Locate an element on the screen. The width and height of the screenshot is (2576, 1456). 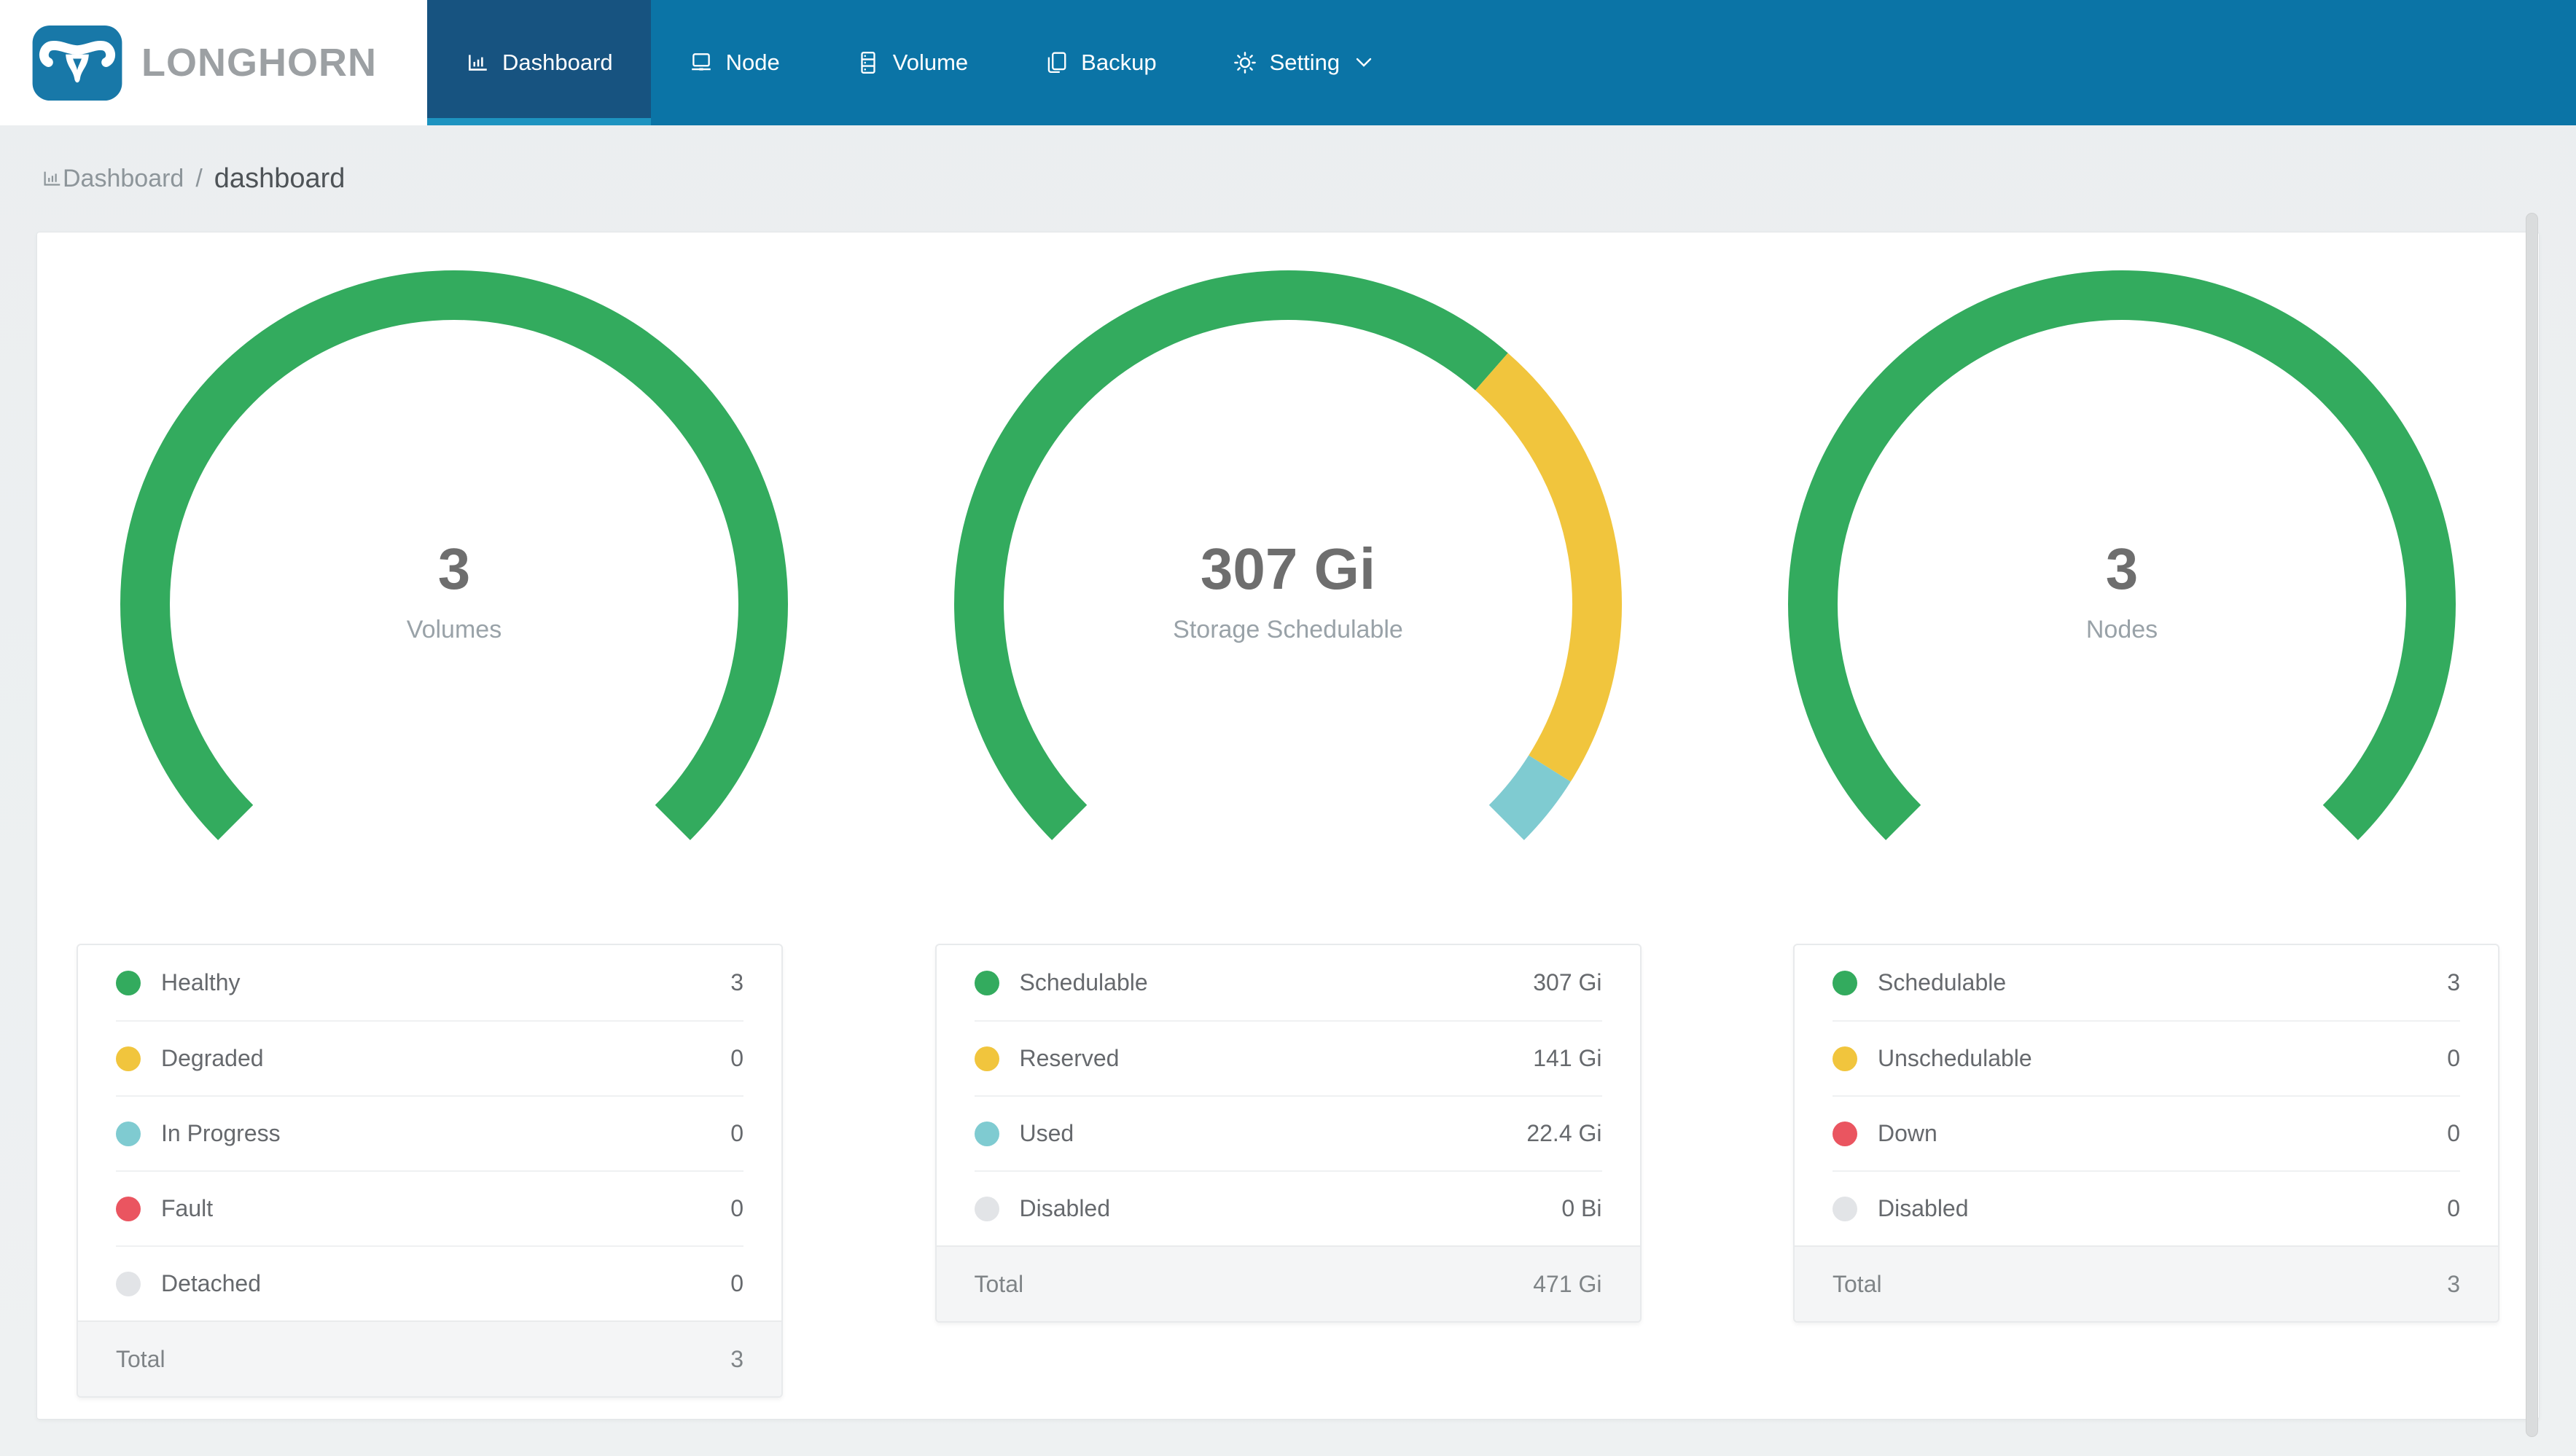
tab-label: Node is located at coordinates (753, 62).